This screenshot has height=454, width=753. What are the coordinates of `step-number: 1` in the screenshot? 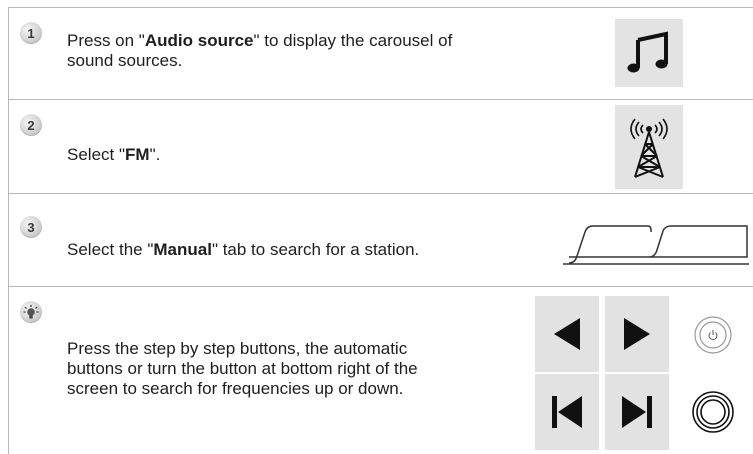 It's located at (31, 33).